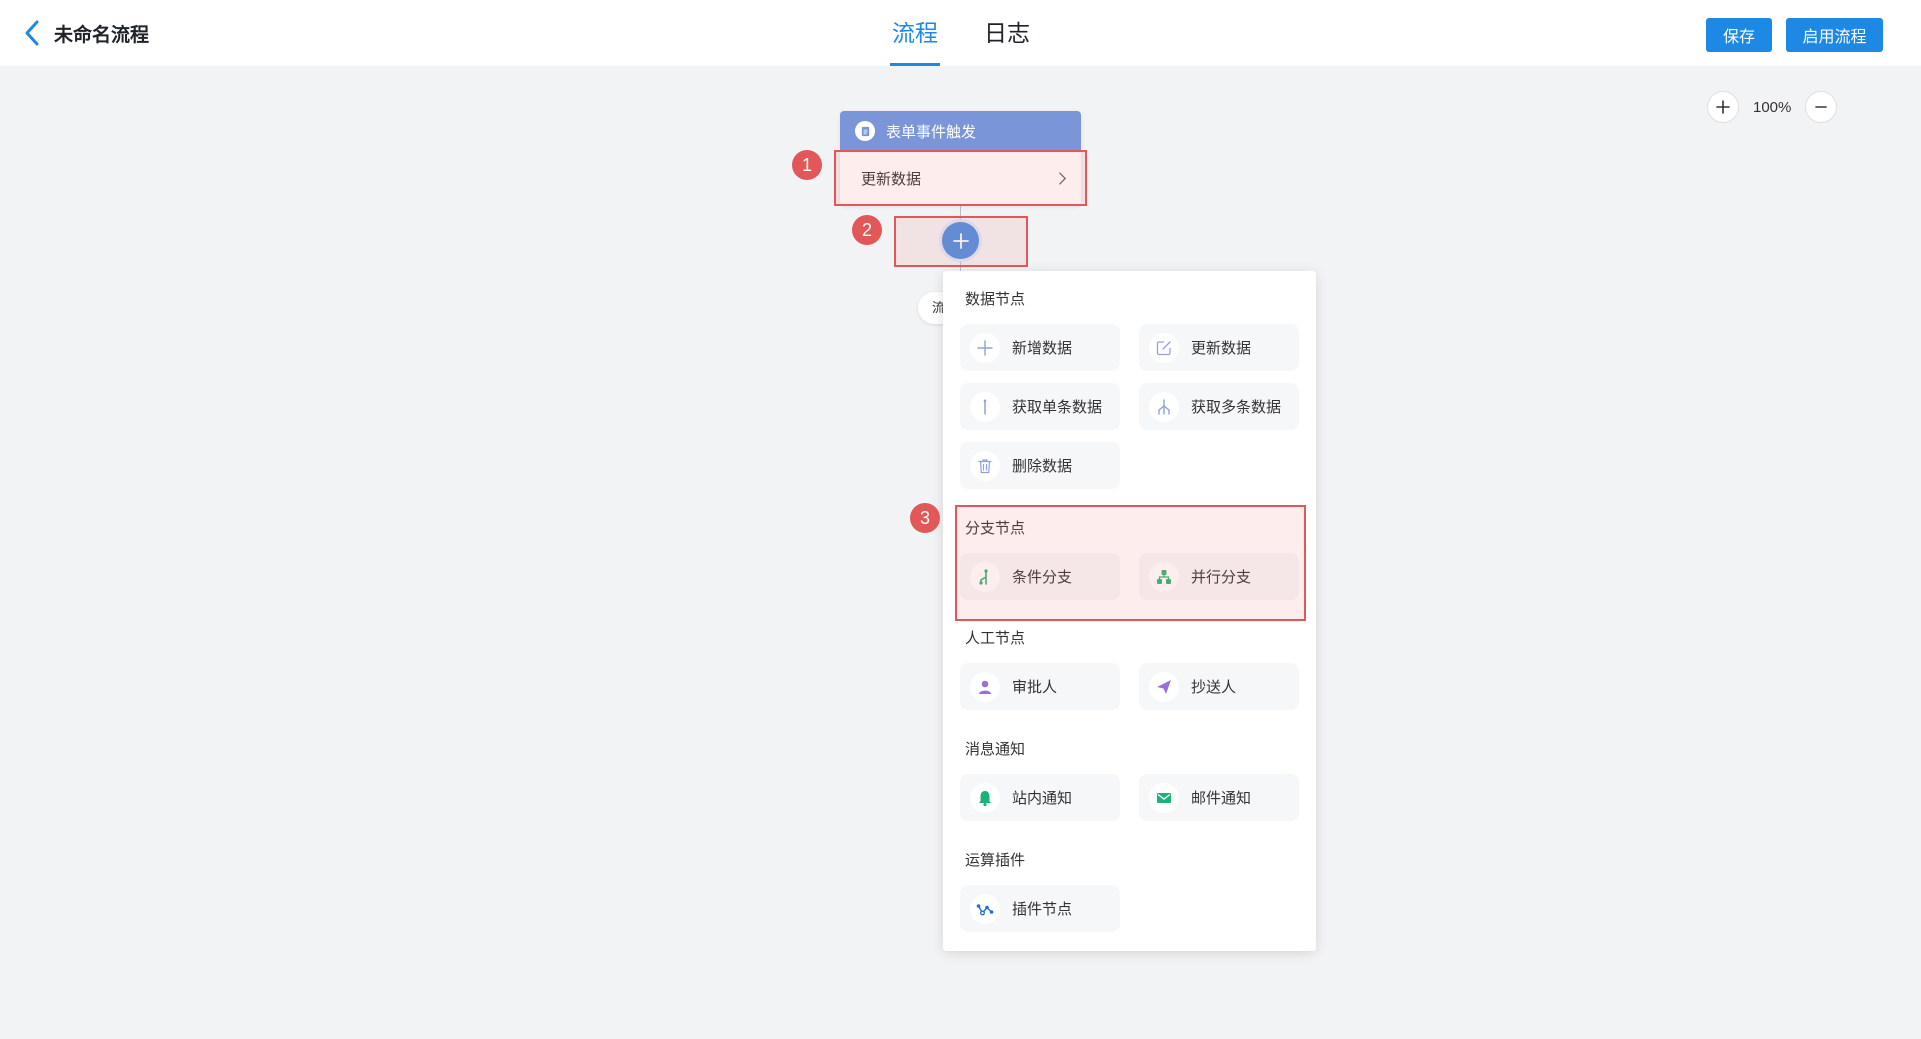 This screenshot has width=1921, height=1039. What do you see at coordinates (985, 687) in the screenshot?
I see `user-icon` at bounding box center [985, 687].